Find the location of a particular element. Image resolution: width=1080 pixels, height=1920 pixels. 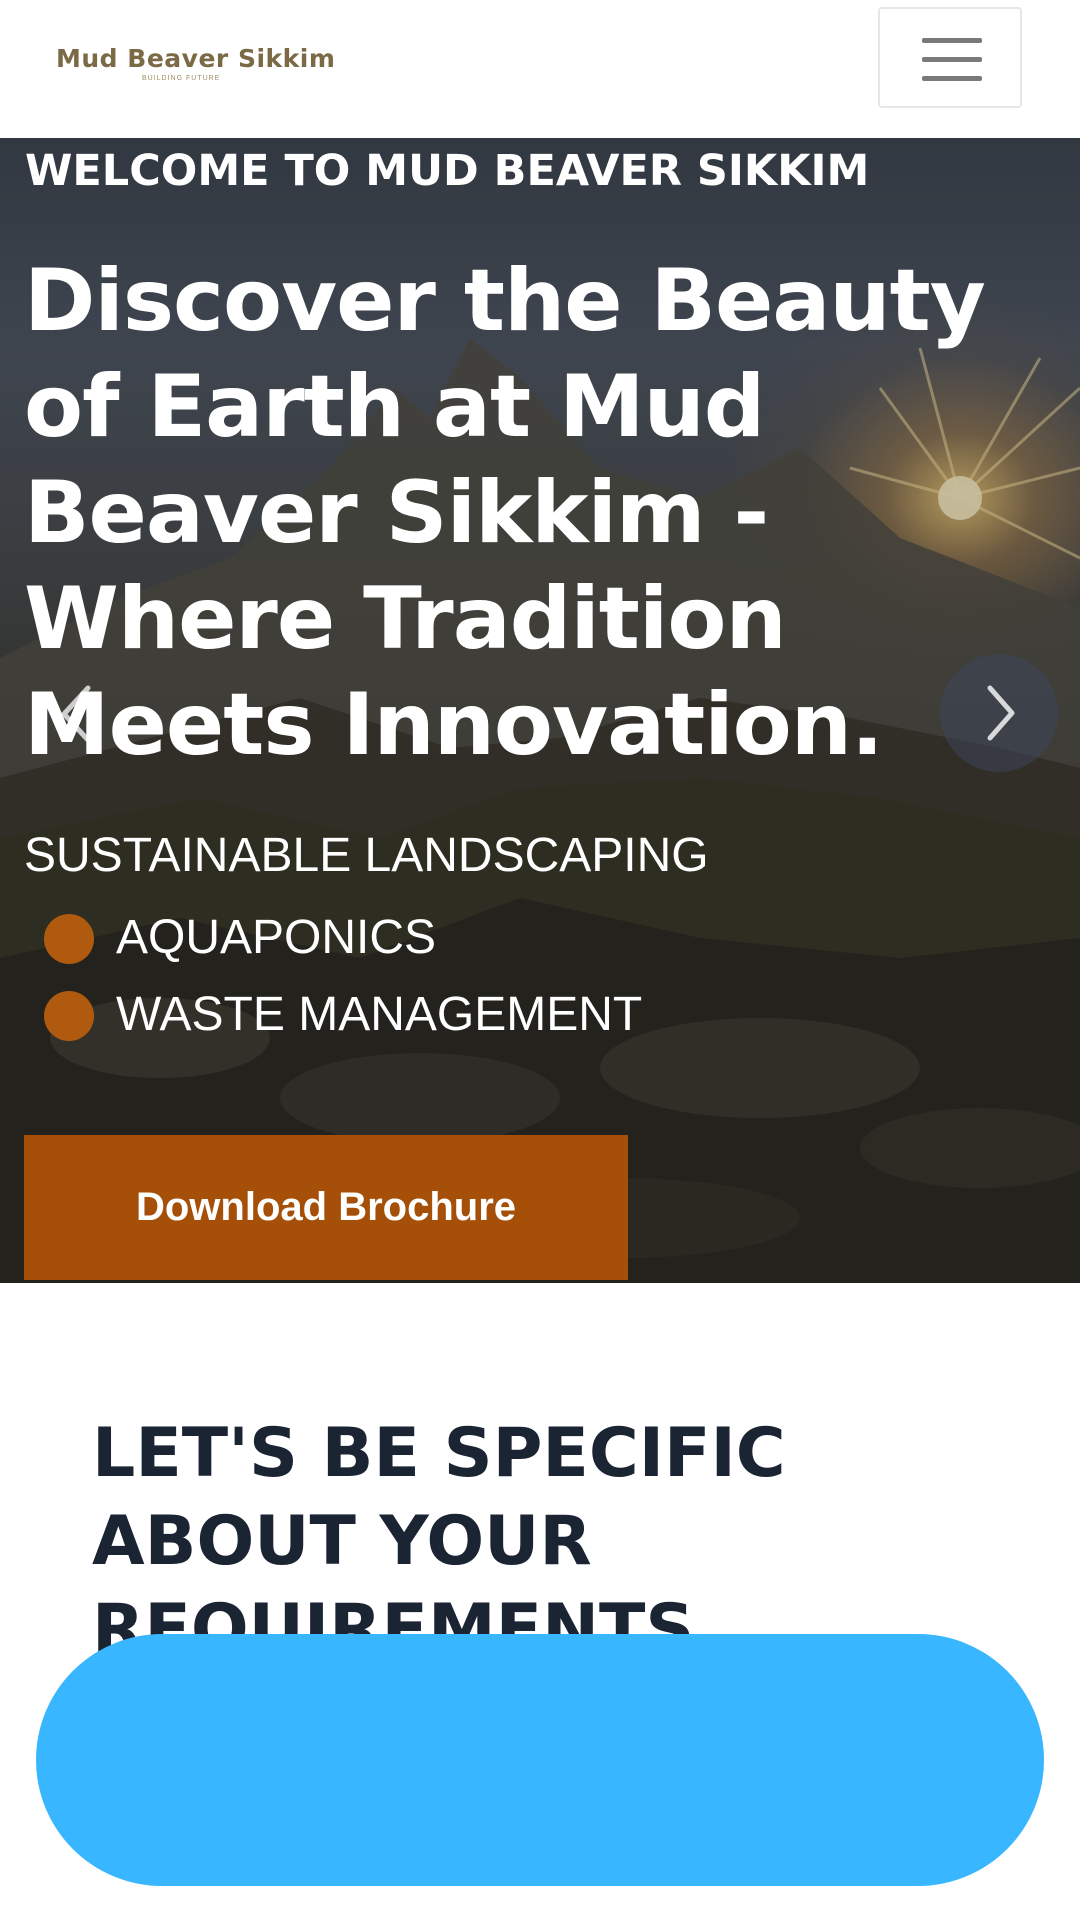

service-label: WASTE MANAGEMENT is located at coordinates (379, 1014).